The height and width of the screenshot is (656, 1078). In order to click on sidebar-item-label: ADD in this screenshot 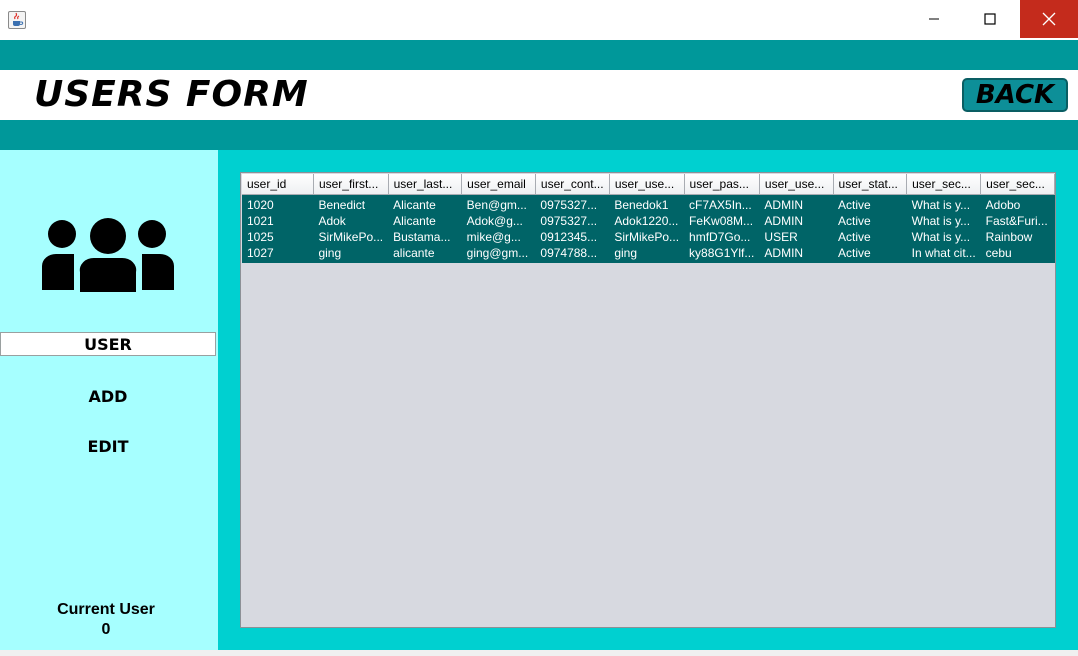, I will do `click(108, 396)`.